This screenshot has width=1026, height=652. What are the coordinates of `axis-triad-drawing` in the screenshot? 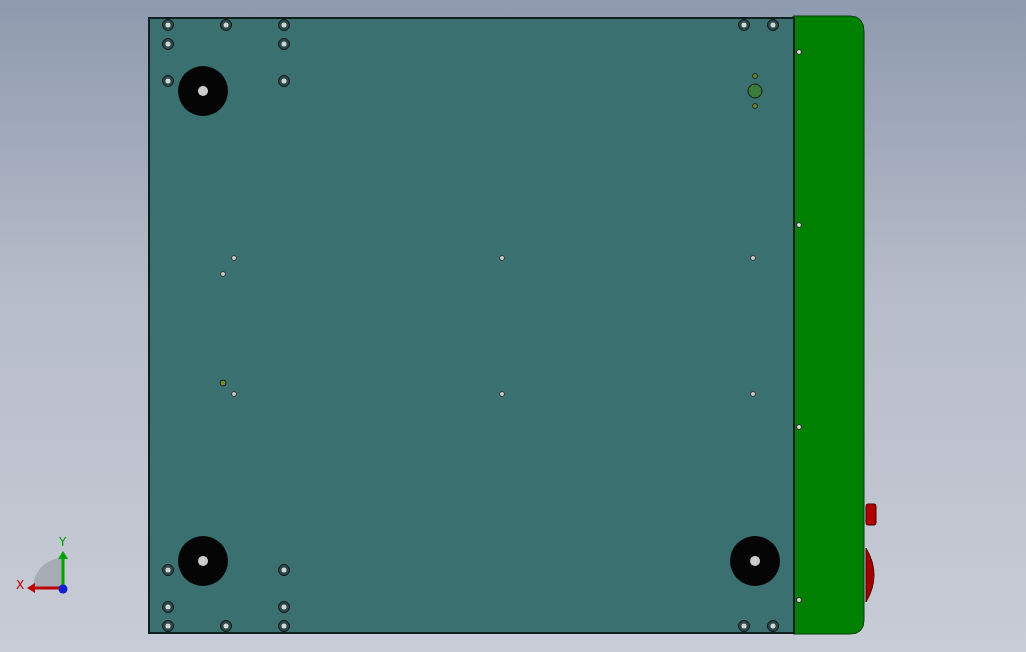 It's located at (47, 572).